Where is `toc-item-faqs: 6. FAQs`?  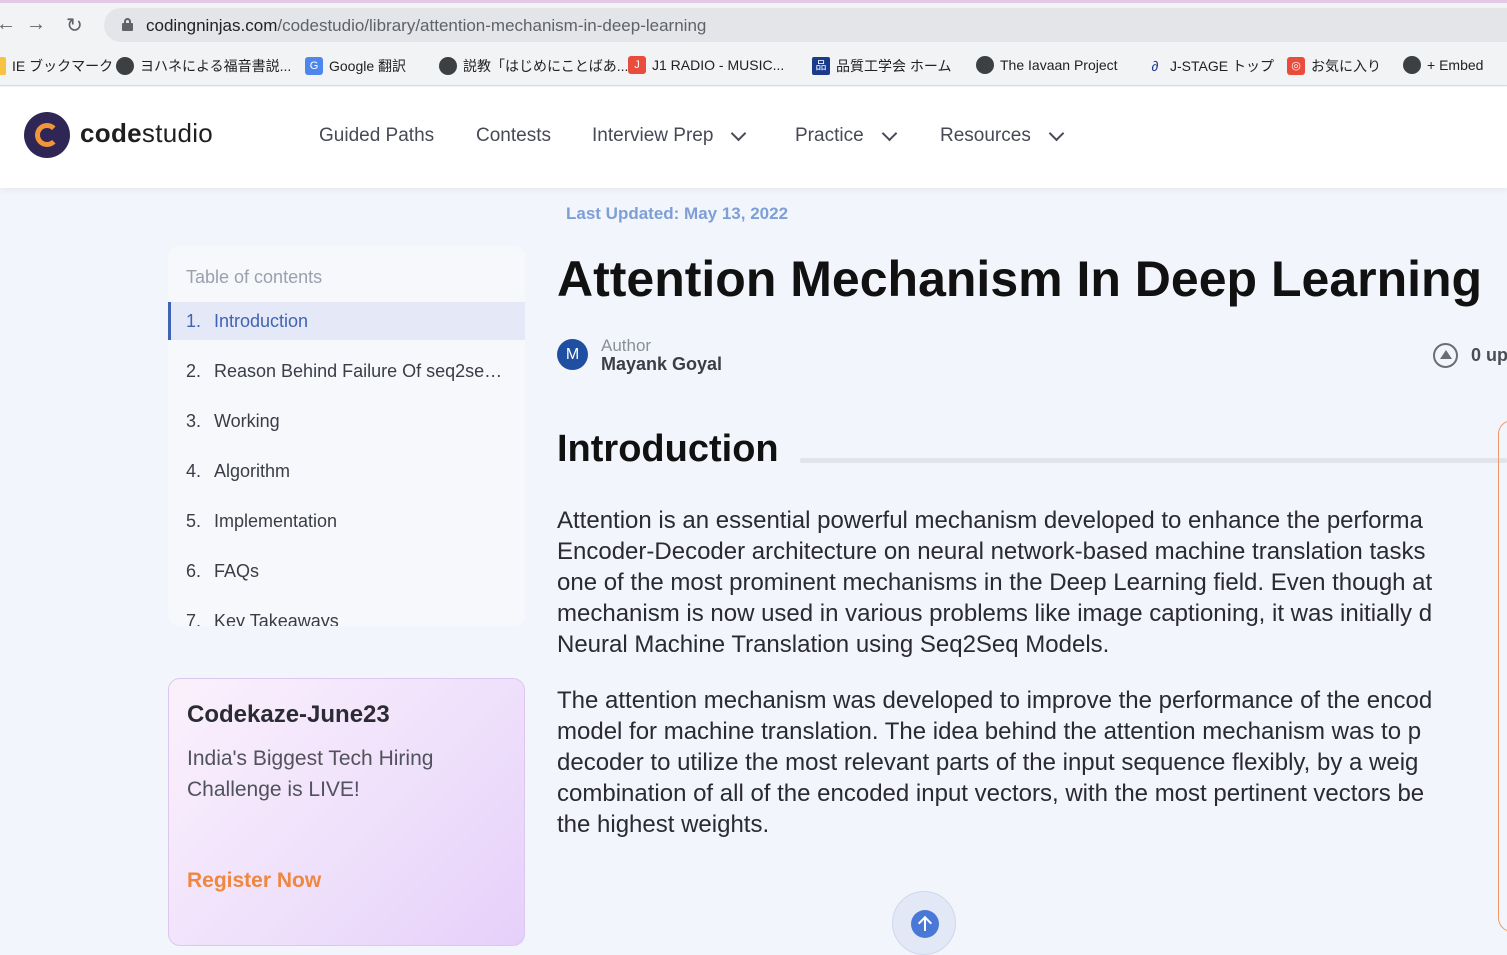
toc-item-faqs: 6. FAQs is located at coordinates (346, 571).